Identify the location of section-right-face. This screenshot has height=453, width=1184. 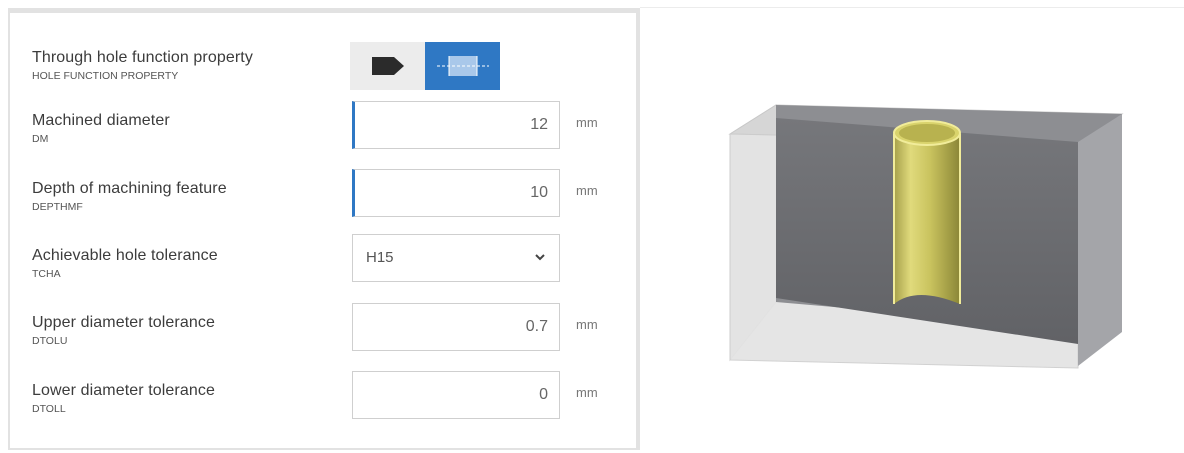
(1100, 240).